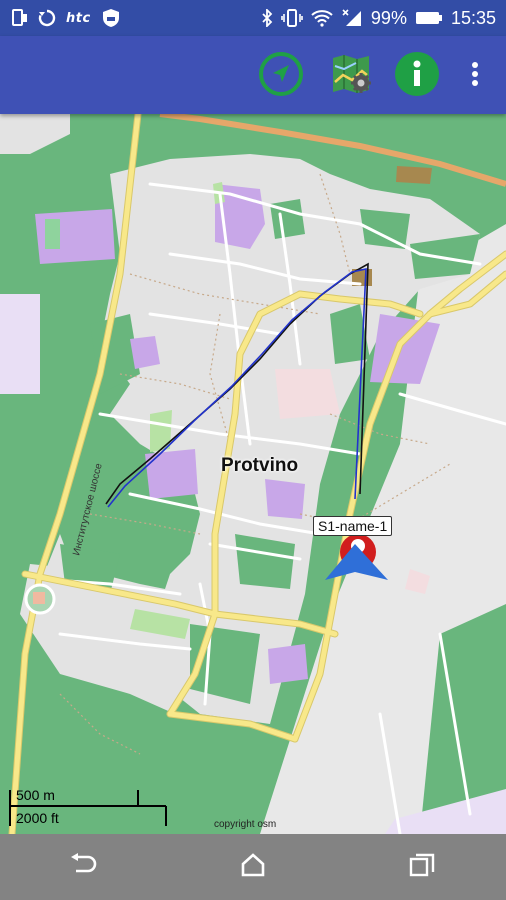  Describe the element at coordinates (88, 809) in the screenshot. I see `scale-bar: 500 m 2000 ft` at that location.